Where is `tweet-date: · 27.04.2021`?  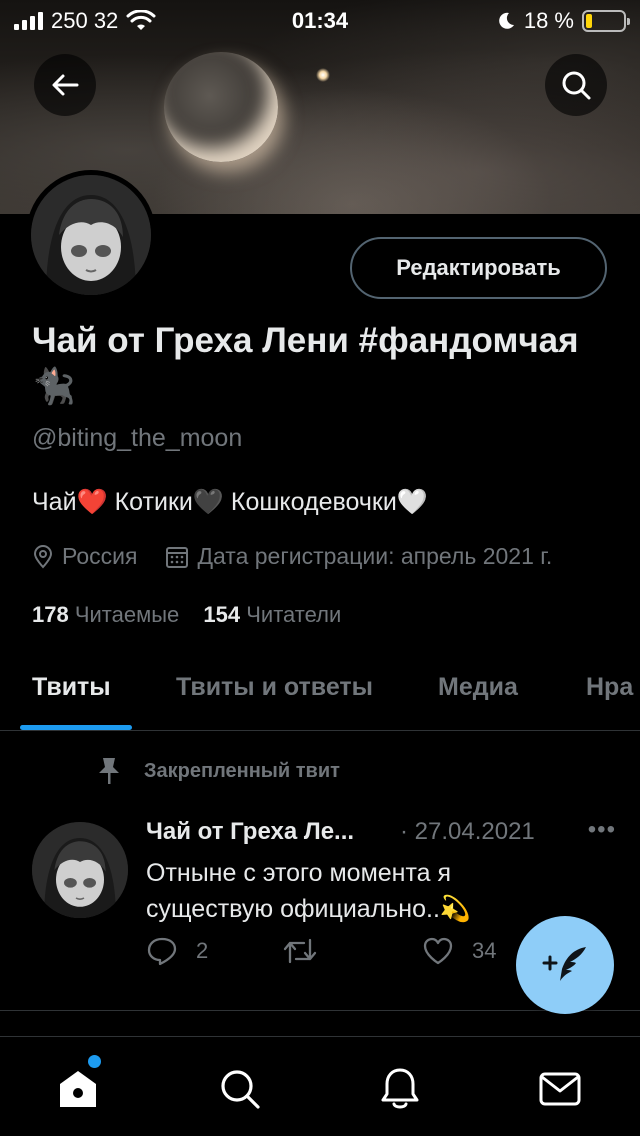 tweet-date: · 27.04.2021 is located at coordinates (467, 832).